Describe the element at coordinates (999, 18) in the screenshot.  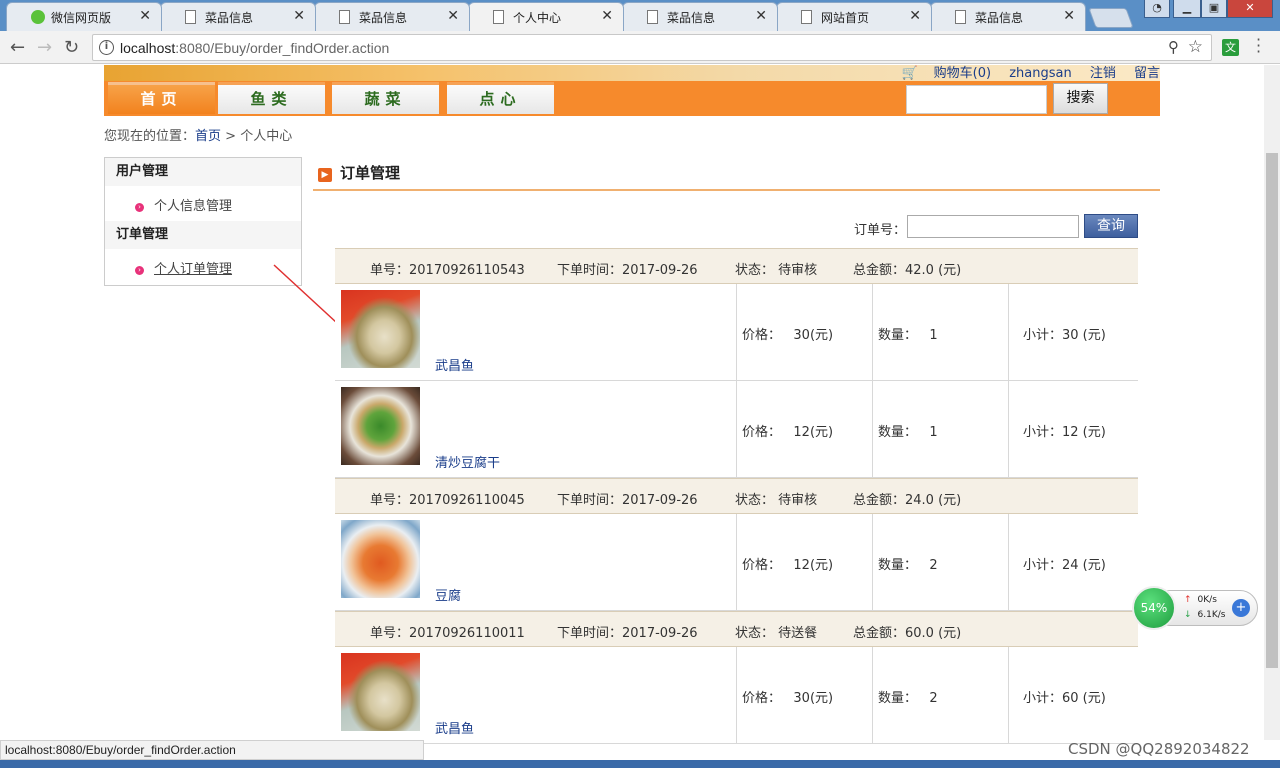
I see `tab-title: 菜品信息` at that location.